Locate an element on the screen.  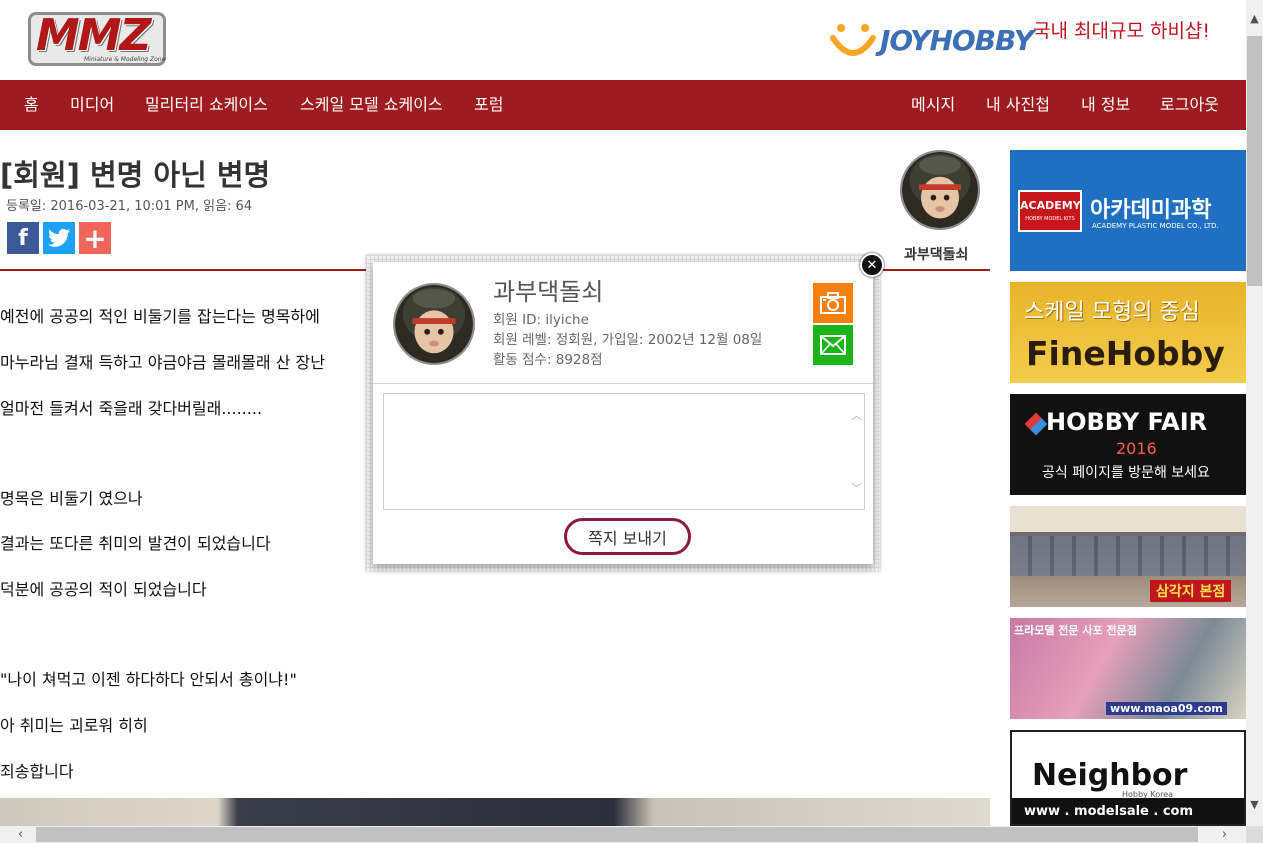
hobbyfair-year: 2016 is located at coordinates (1136, 448).